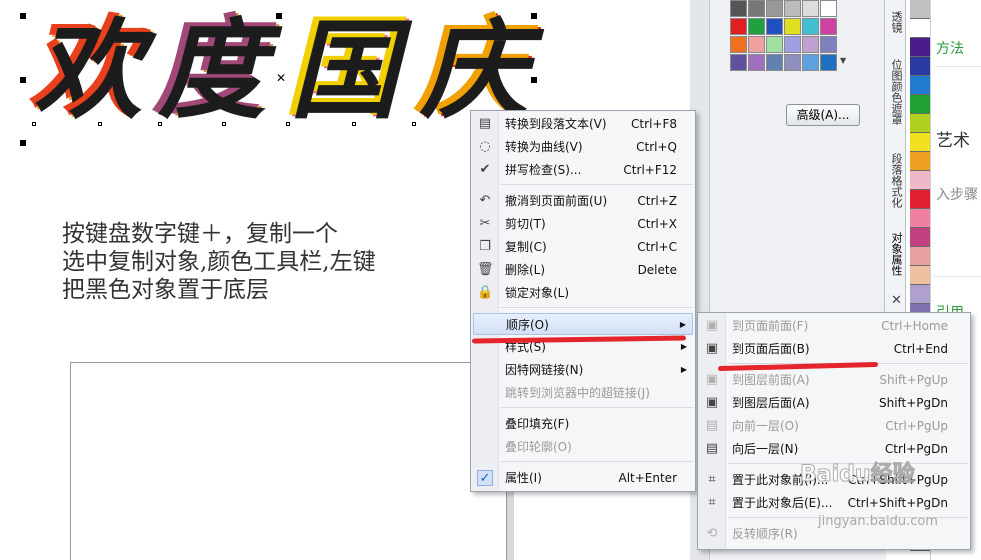  Describe the element at coordinates (23, 80) in the screenshot. I see `selection-handle-ml` at that location.